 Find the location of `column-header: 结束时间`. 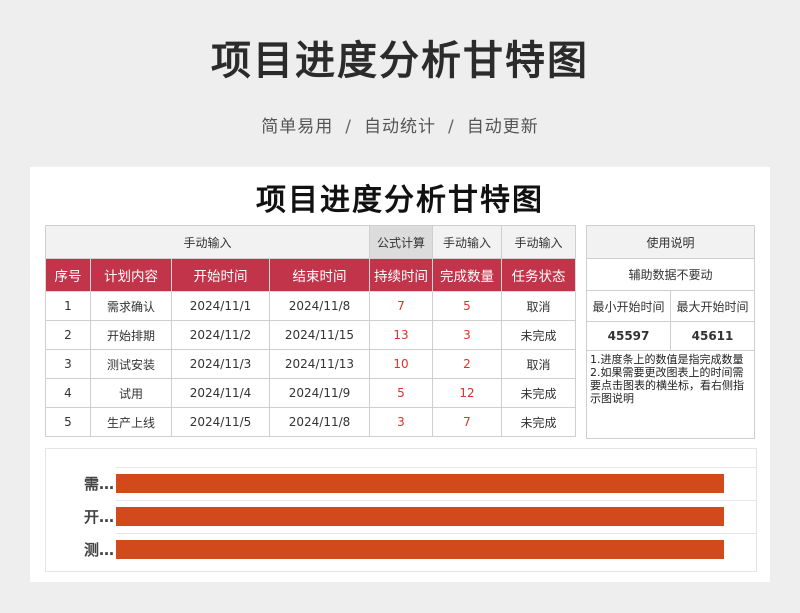

column-header: 结束时间 is located at coordinates (319, 275).